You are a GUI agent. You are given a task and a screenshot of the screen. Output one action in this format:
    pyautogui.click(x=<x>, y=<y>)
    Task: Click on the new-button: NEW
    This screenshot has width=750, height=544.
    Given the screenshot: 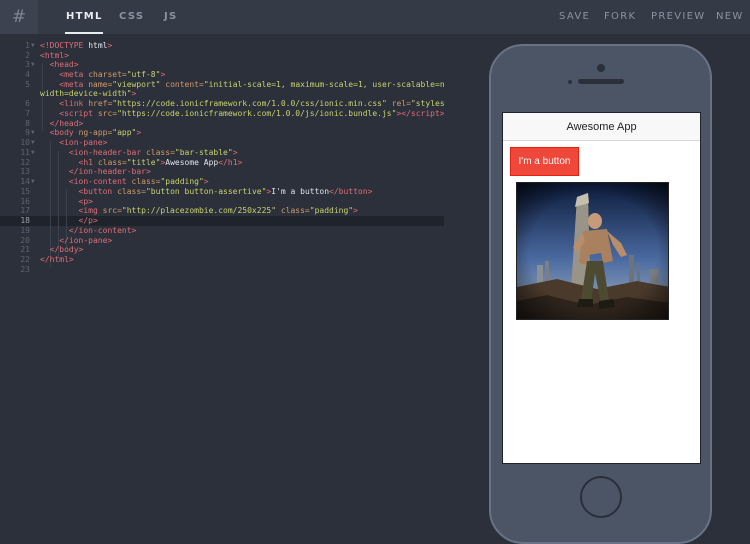 What is the action you would take?
    pyautogui.click(x=730, y=17)
    